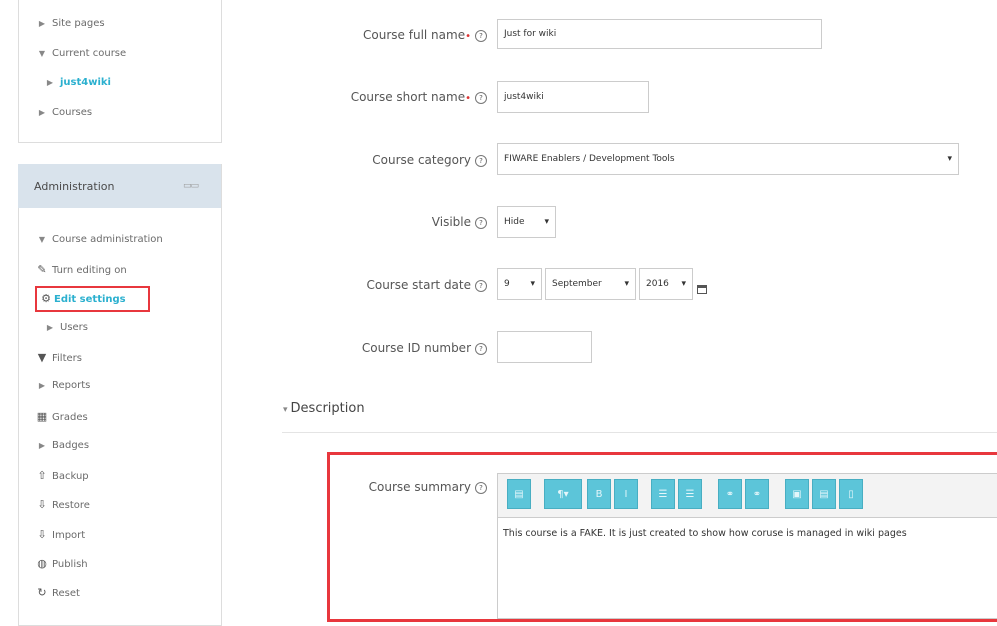 The height and width of the screenshot is (626, 997). Describe the element at coordinates (63, 504) in the screenshot. I see `admin-item-restore: ⇩ Restore` at that location.